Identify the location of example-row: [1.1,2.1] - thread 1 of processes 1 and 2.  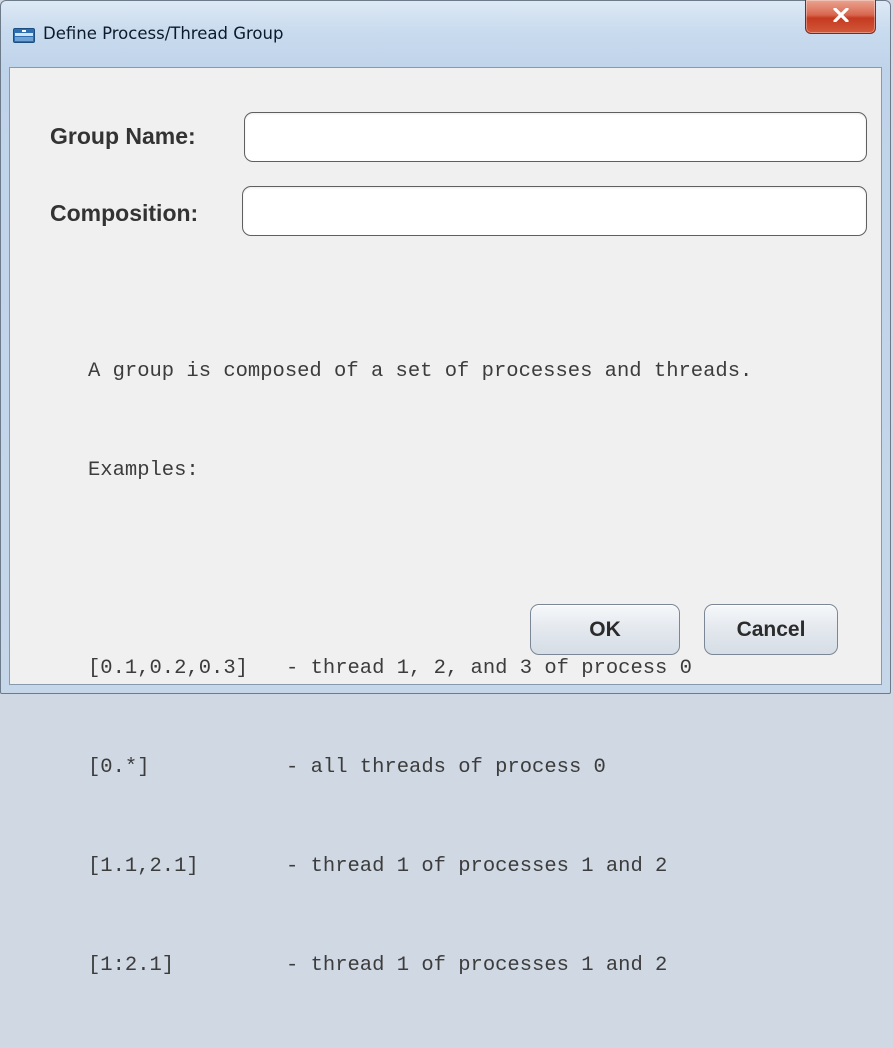
(420, 866).